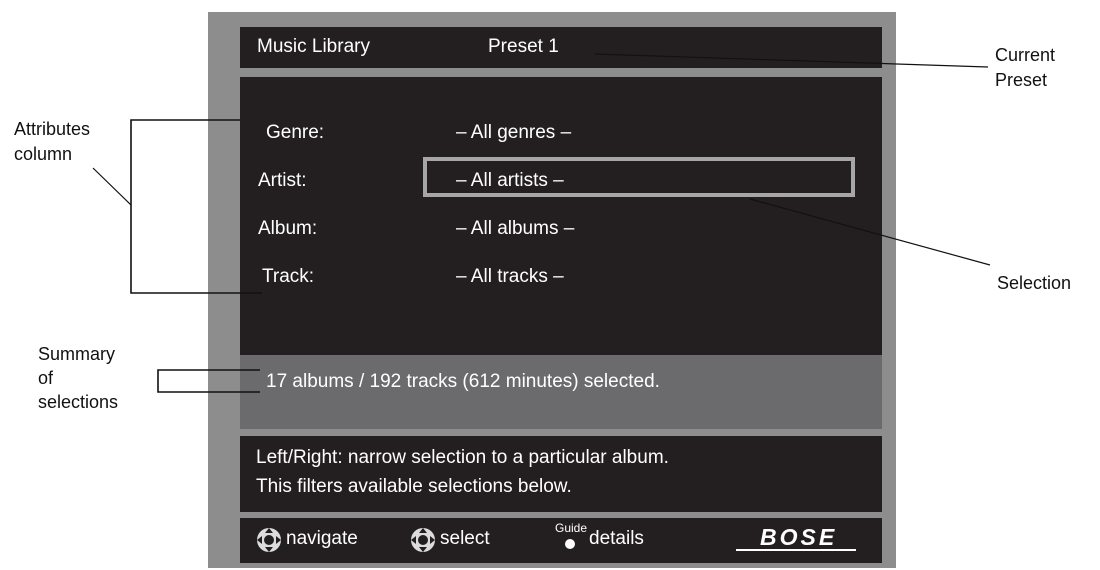  Describe the element at coordinates (78, 402) in the screenshot. I see `annotation-summary-line3: selections` at that location.